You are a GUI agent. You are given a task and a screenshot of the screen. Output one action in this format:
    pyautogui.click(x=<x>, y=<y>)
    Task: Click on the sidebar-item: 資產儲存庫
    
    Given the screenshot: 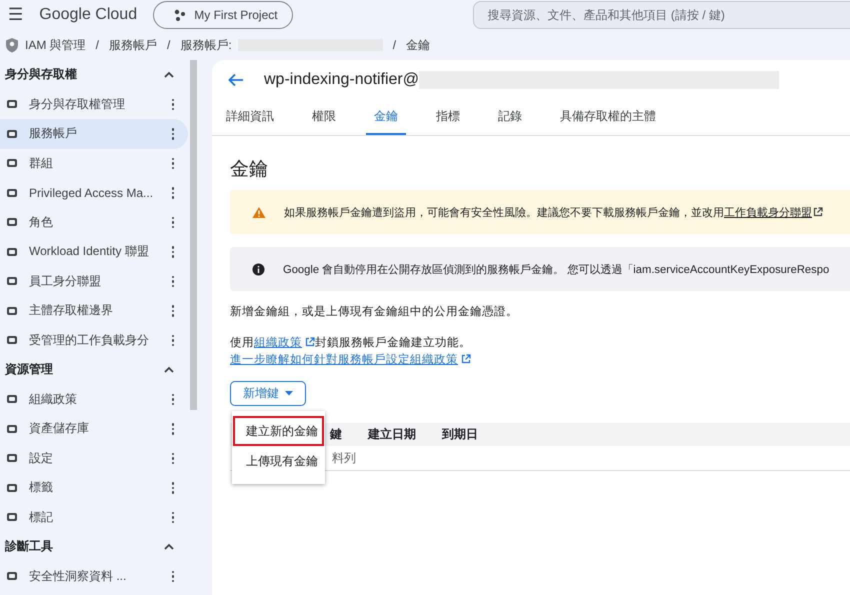 What is the action you would take?
    pyautogui.click(x=94, y=429)
    